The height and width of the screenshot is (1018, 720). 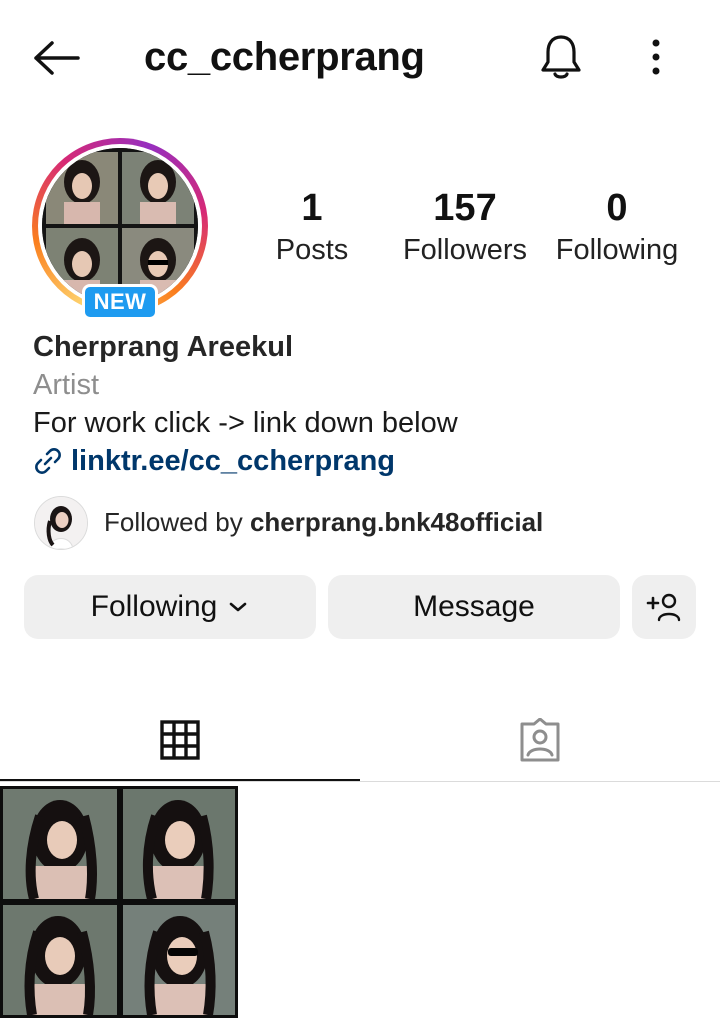 What do you see at coordinates (48, 461) in the screenshot?
I see `link-icon` at bounding box center [48, 461].